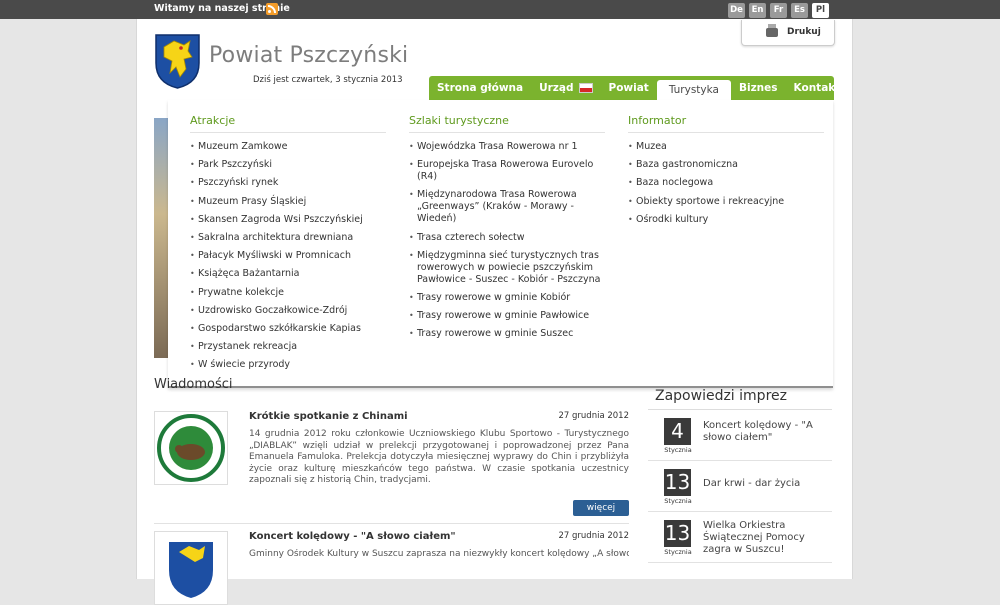 The width and height of the screenshot is (1000, 605). Describe the element at coordinates (288, 256) in the screenshot. I see `menu-link: Pałacyk Myśliwski w Promnicach` at that location.